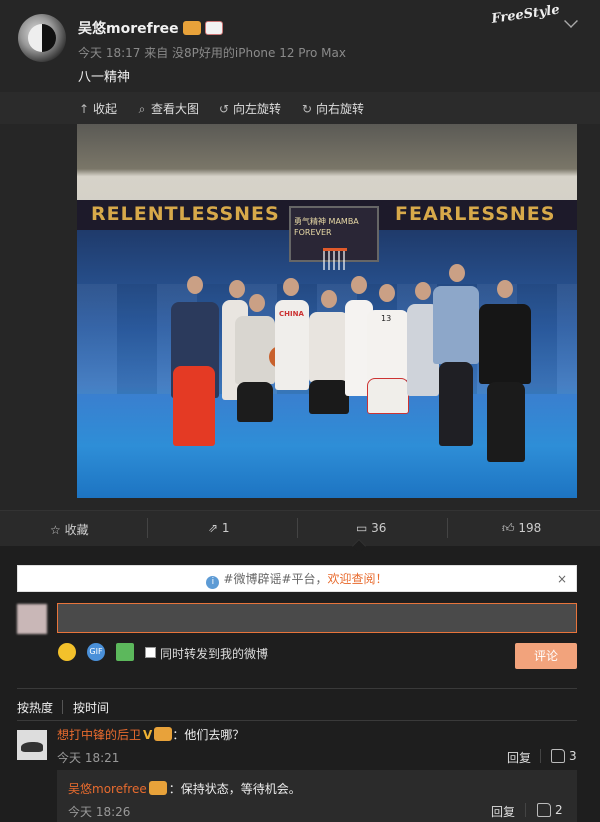 This screenshot has width=600, height=822. Describe the element at coordinates (150, 652) in the screenshot. I see `repost-checkbox` at that location.